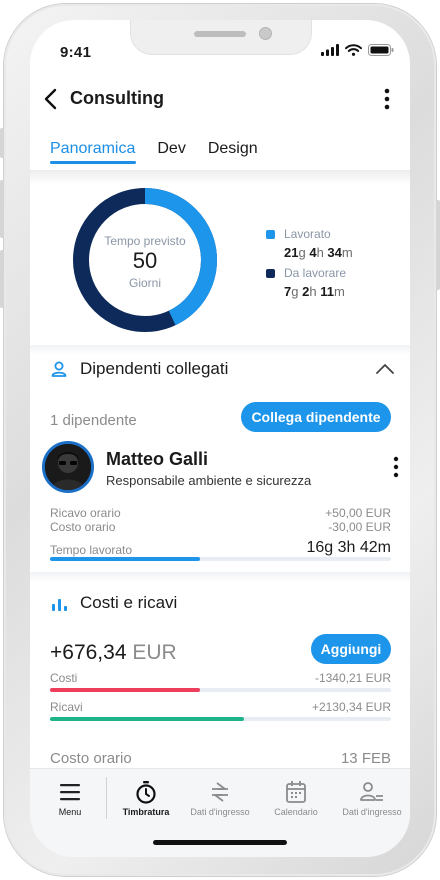 This screenshot has width=440, height=880. Describe the element at coordinates (92, 149) in the screenshot. I see `tab-panoramica: Panoramica` at that location.